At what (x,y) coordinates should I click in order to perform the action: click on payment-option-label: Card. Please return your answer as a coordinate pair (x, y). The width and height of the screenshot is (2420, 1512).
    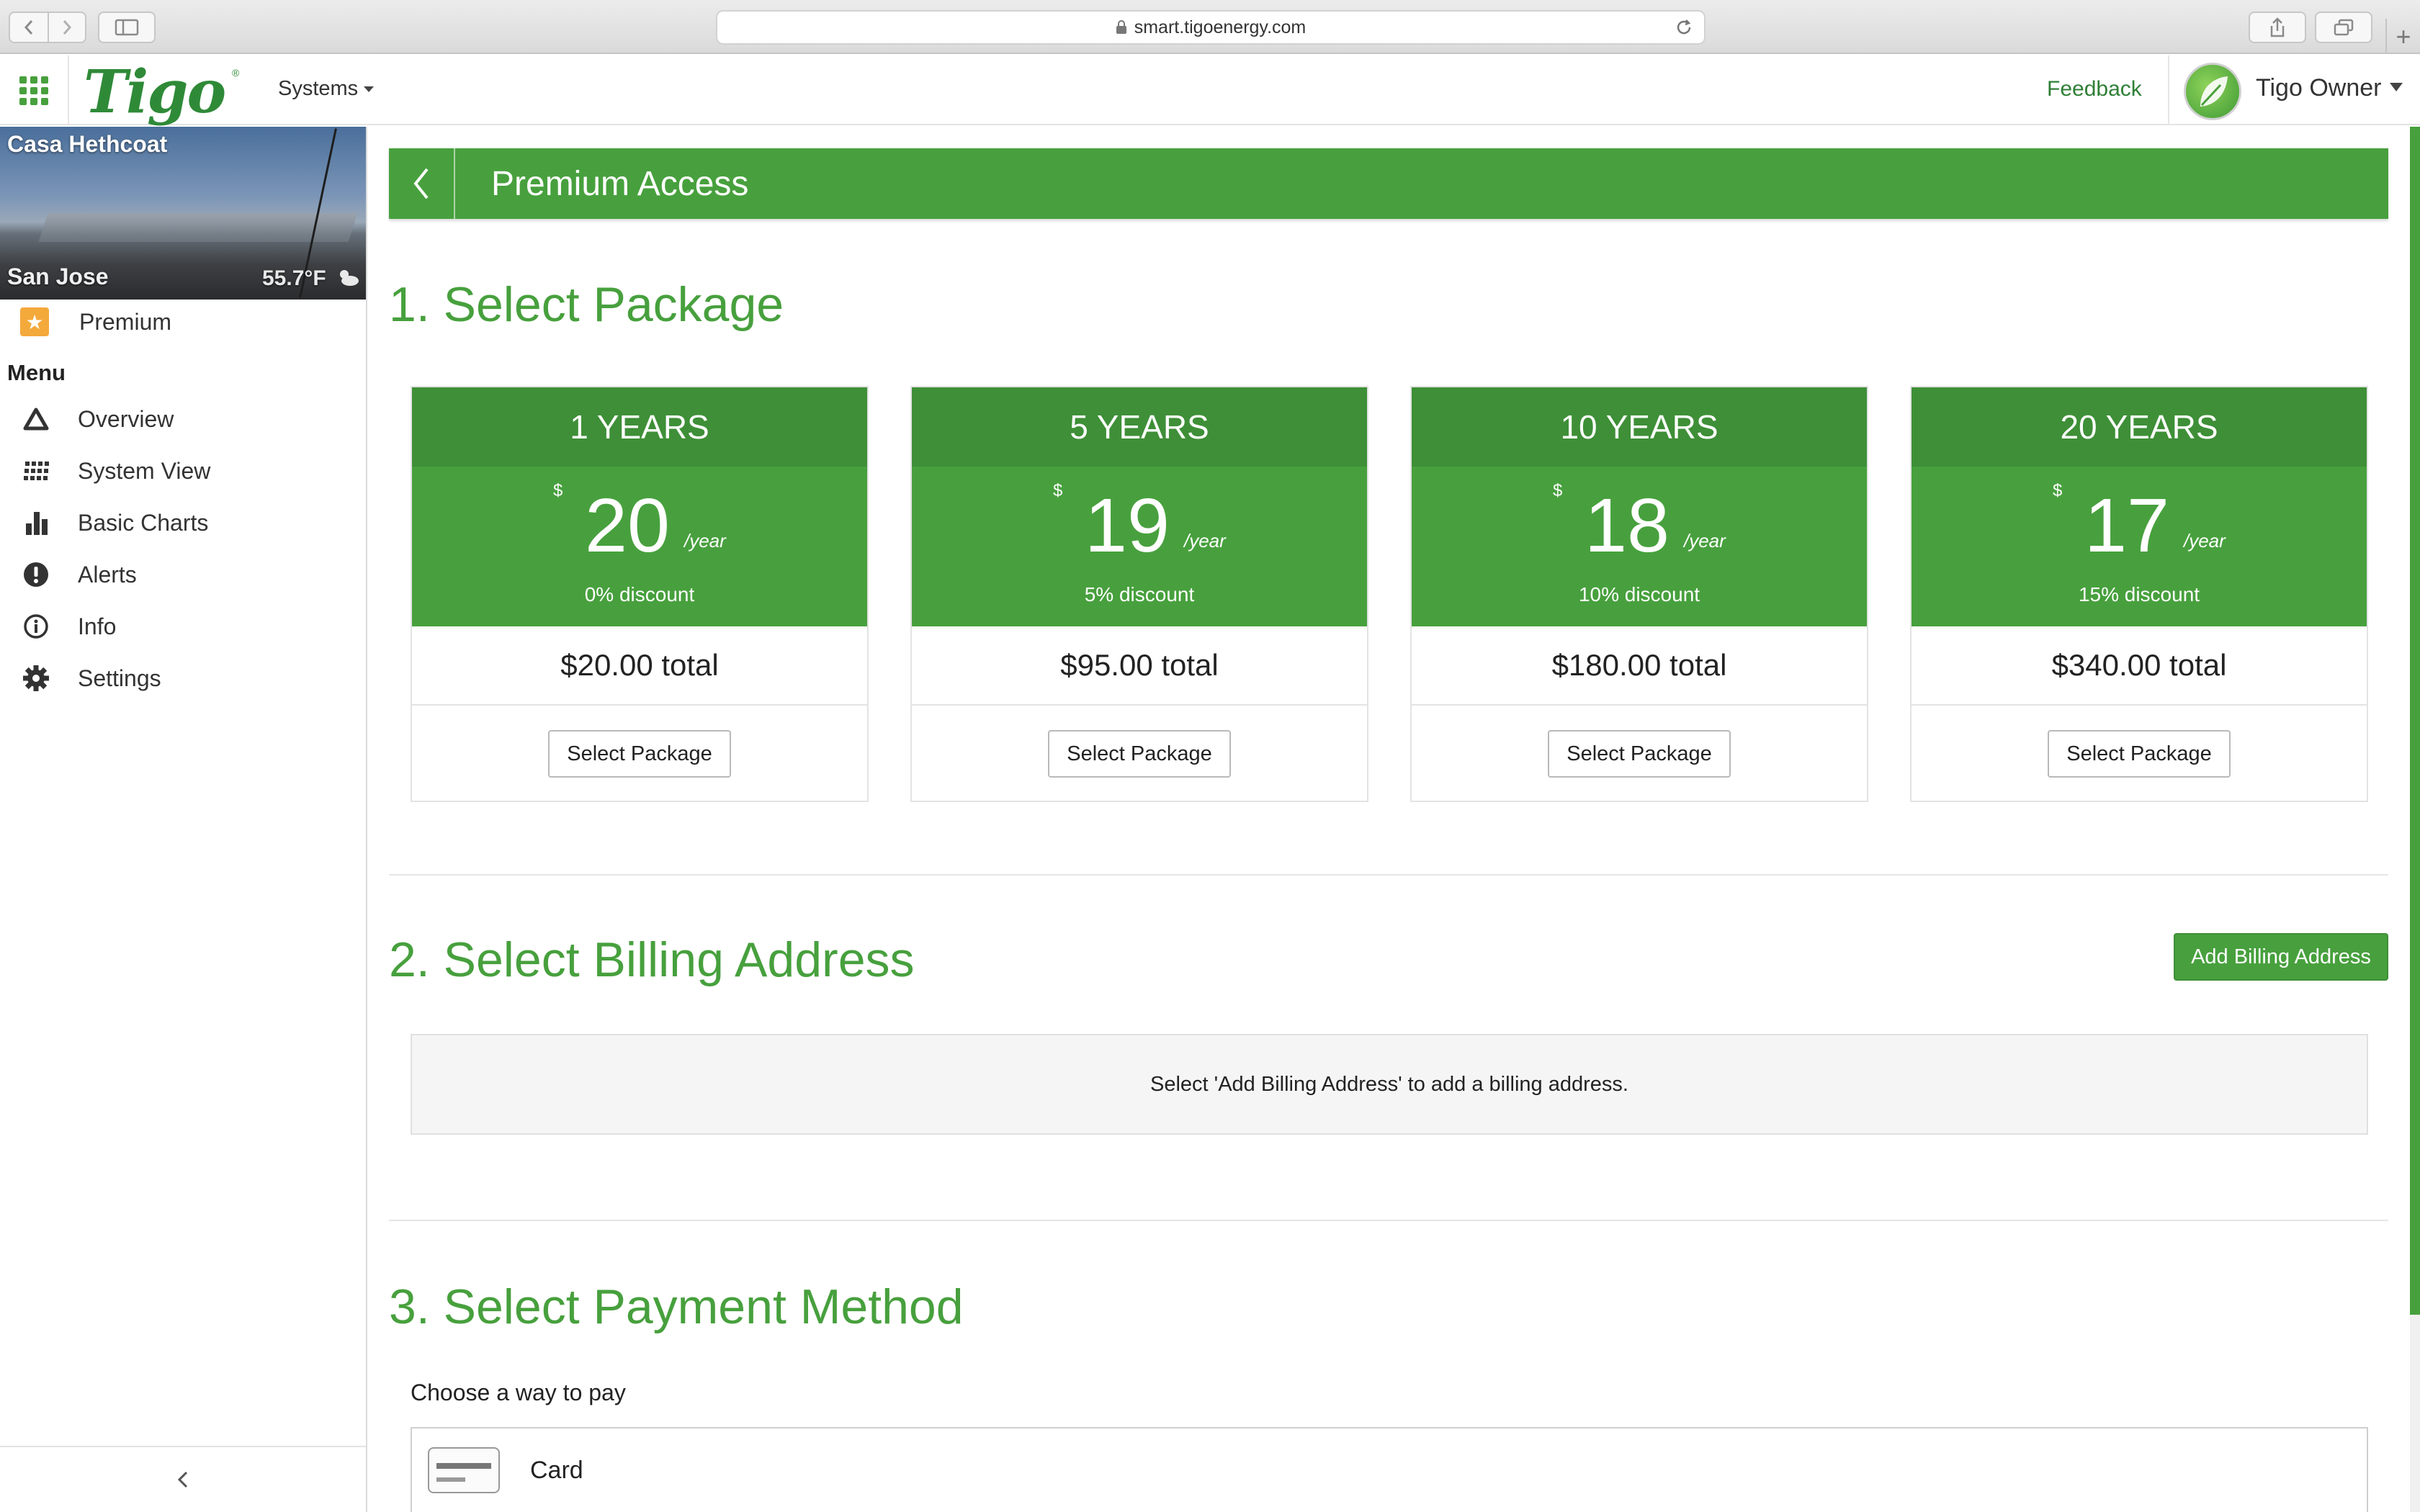
    Looking at the image, I should click on (556, 1470).